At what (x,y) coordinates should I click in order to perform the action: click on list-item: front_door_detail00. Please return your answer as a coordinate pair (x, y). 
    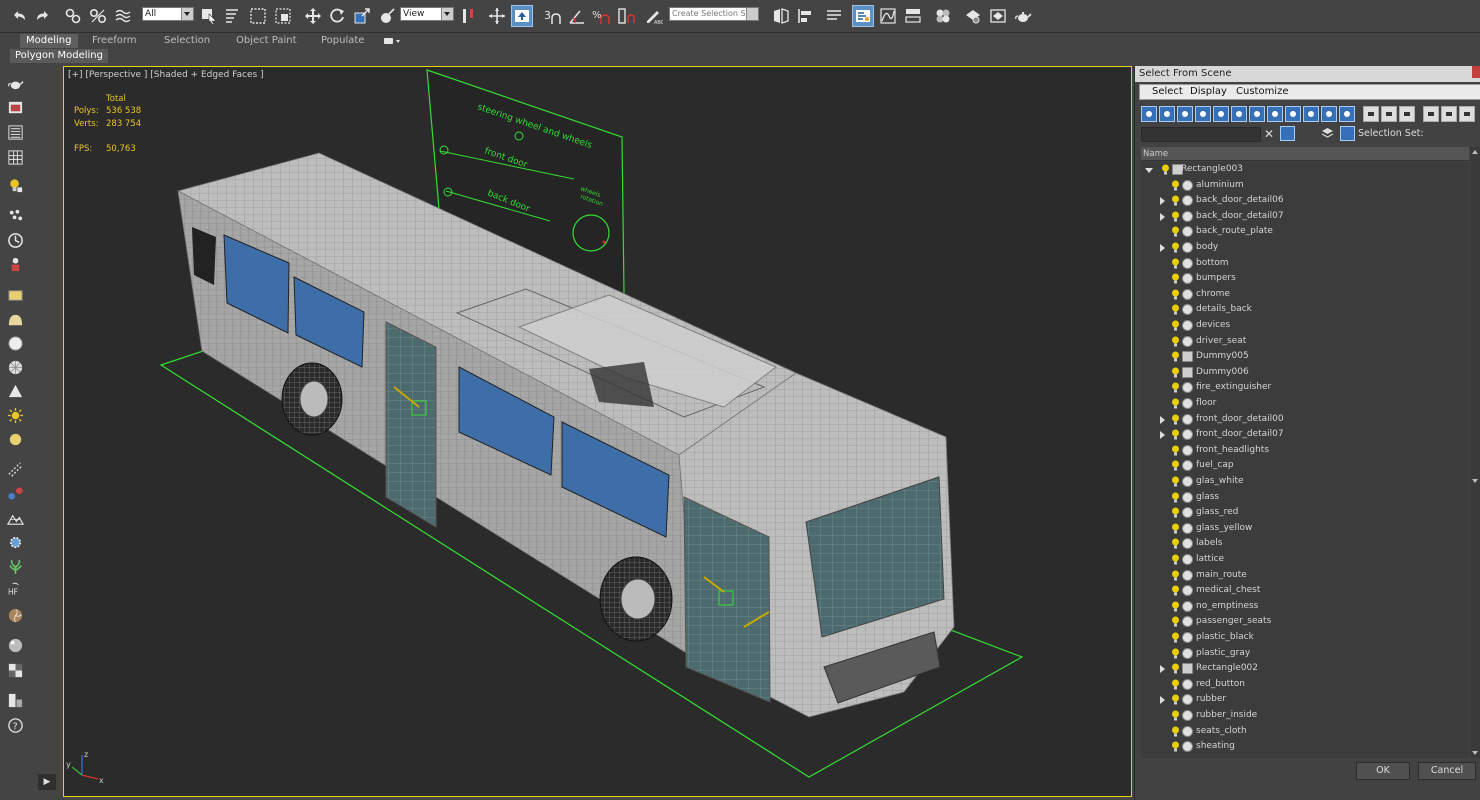
    Looking at the image, I should click on (1305, 419).